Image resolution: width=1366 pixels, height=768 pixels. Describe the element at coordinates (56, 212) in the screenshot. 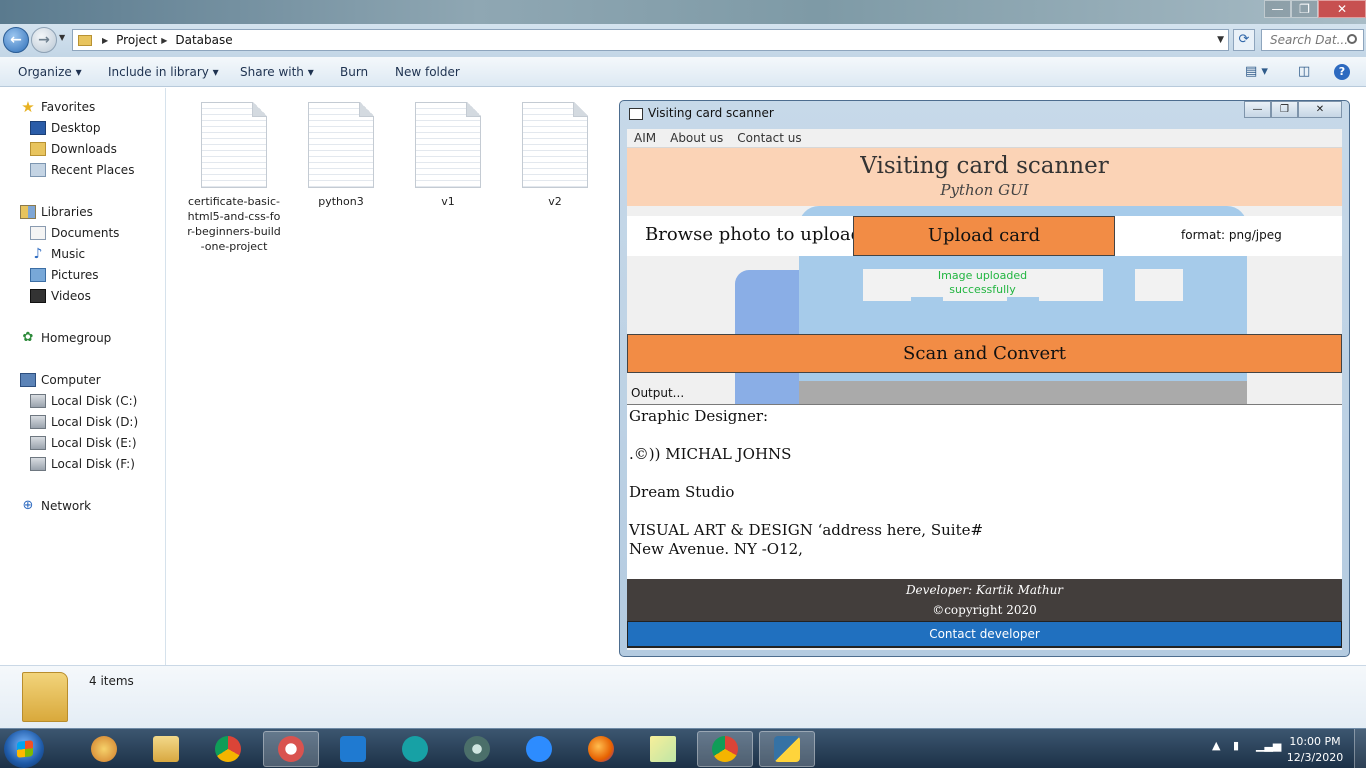

I see `nav-libraries: Libraries` at that location.